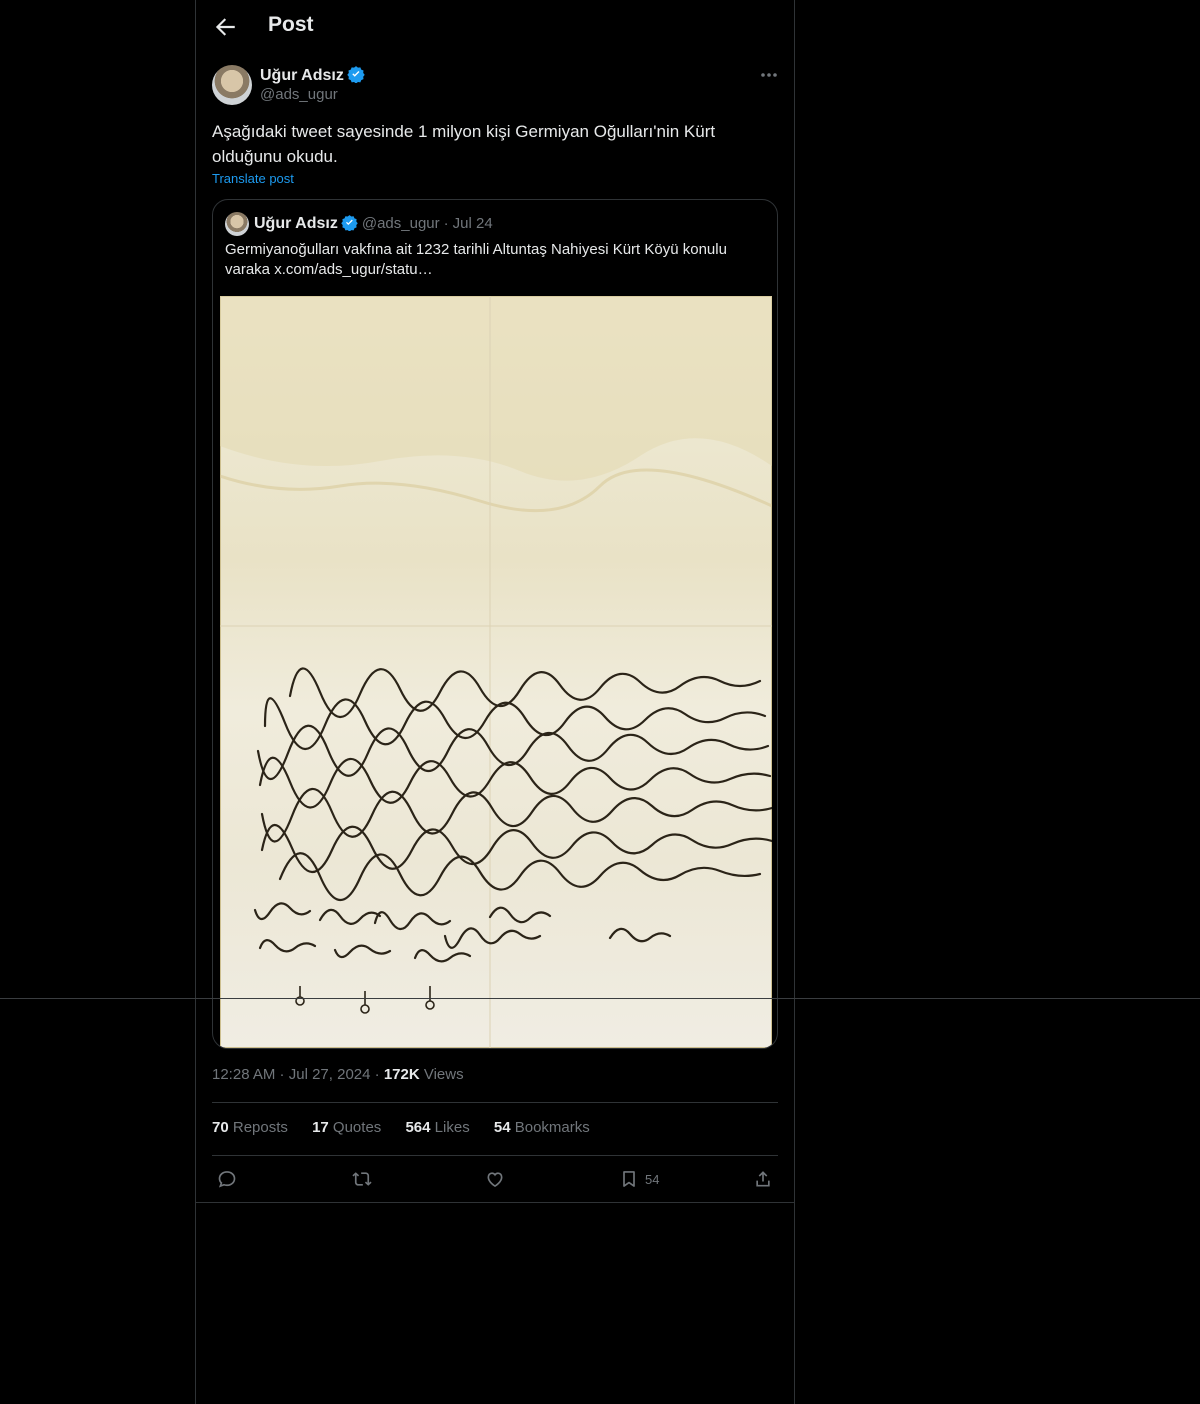 Image resolution: width=1200 pixels, height=1404 pixels. What do you see at coordinates (232, 85) in the screenshot?
I see `avatar` at bounding box center [232, 85].